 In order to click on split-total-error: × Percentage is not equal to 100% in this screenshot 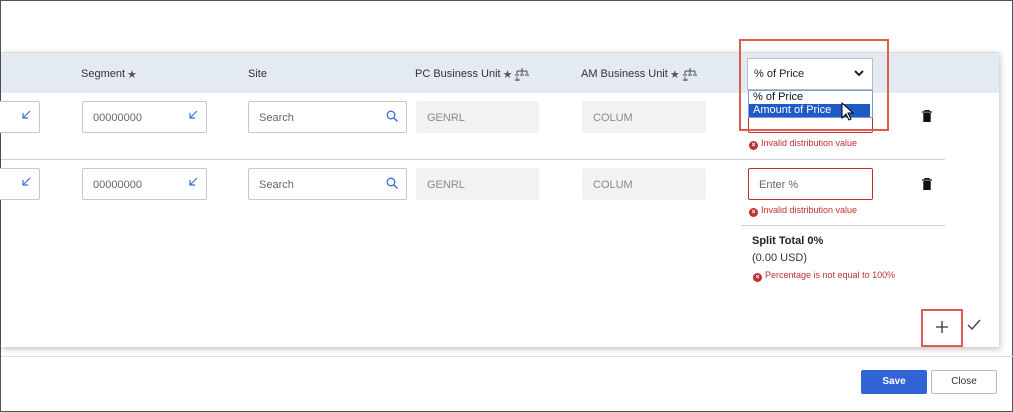, I will do `click(824, 276)`.